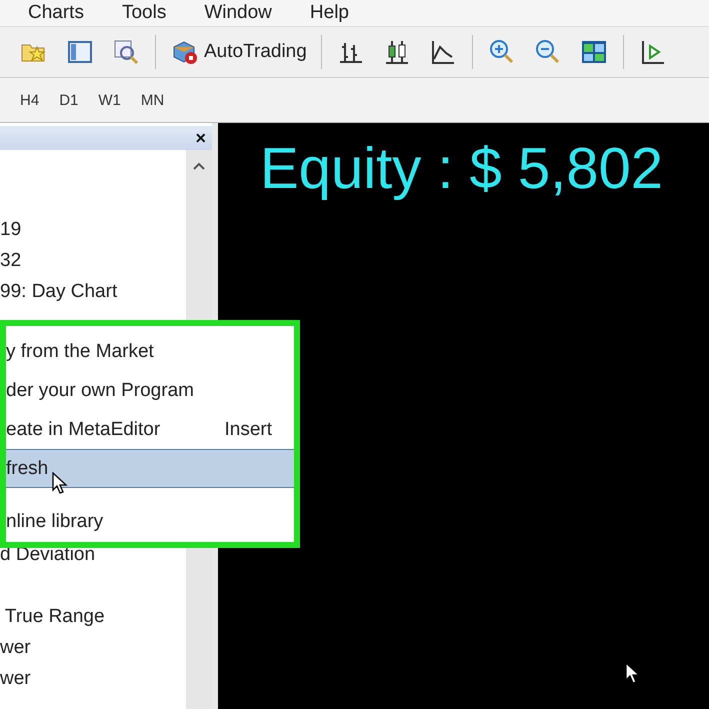  What do you see at coordinates (462, 168) in the screenshot?
I see `equity-label: Equity : $ 5,802` at bounding box center [462, 168].